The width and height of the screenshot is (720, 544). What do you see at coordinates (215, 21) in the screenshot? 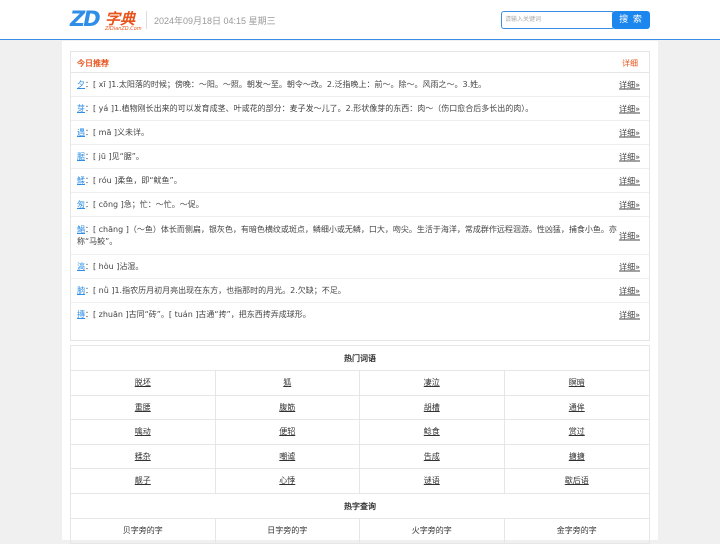
I see `current-date: 2024年09月18日 04:15 星期三` at bounding box center [215, 21].